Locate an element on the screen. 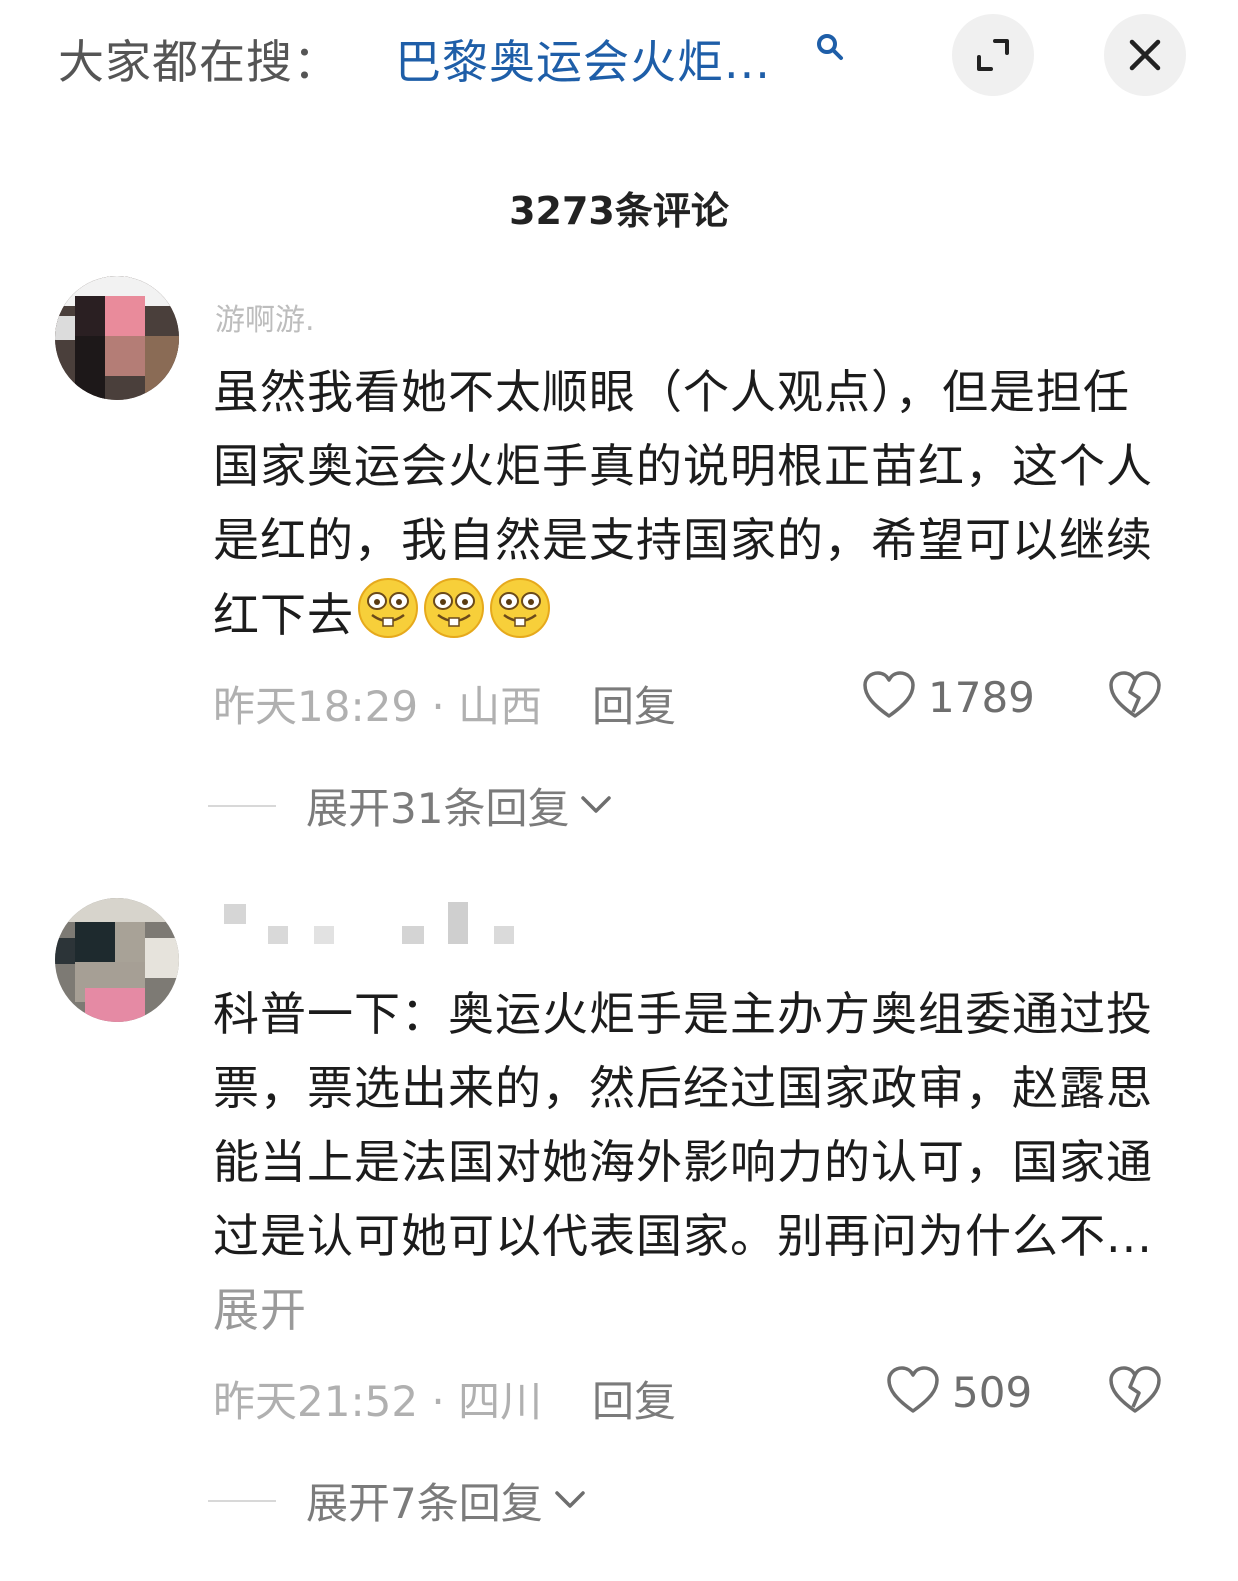 The width and height of the screenshot is (1238, 1581). expand-replies-label: 展开7条回复 is located at coordinates (424, 1503).